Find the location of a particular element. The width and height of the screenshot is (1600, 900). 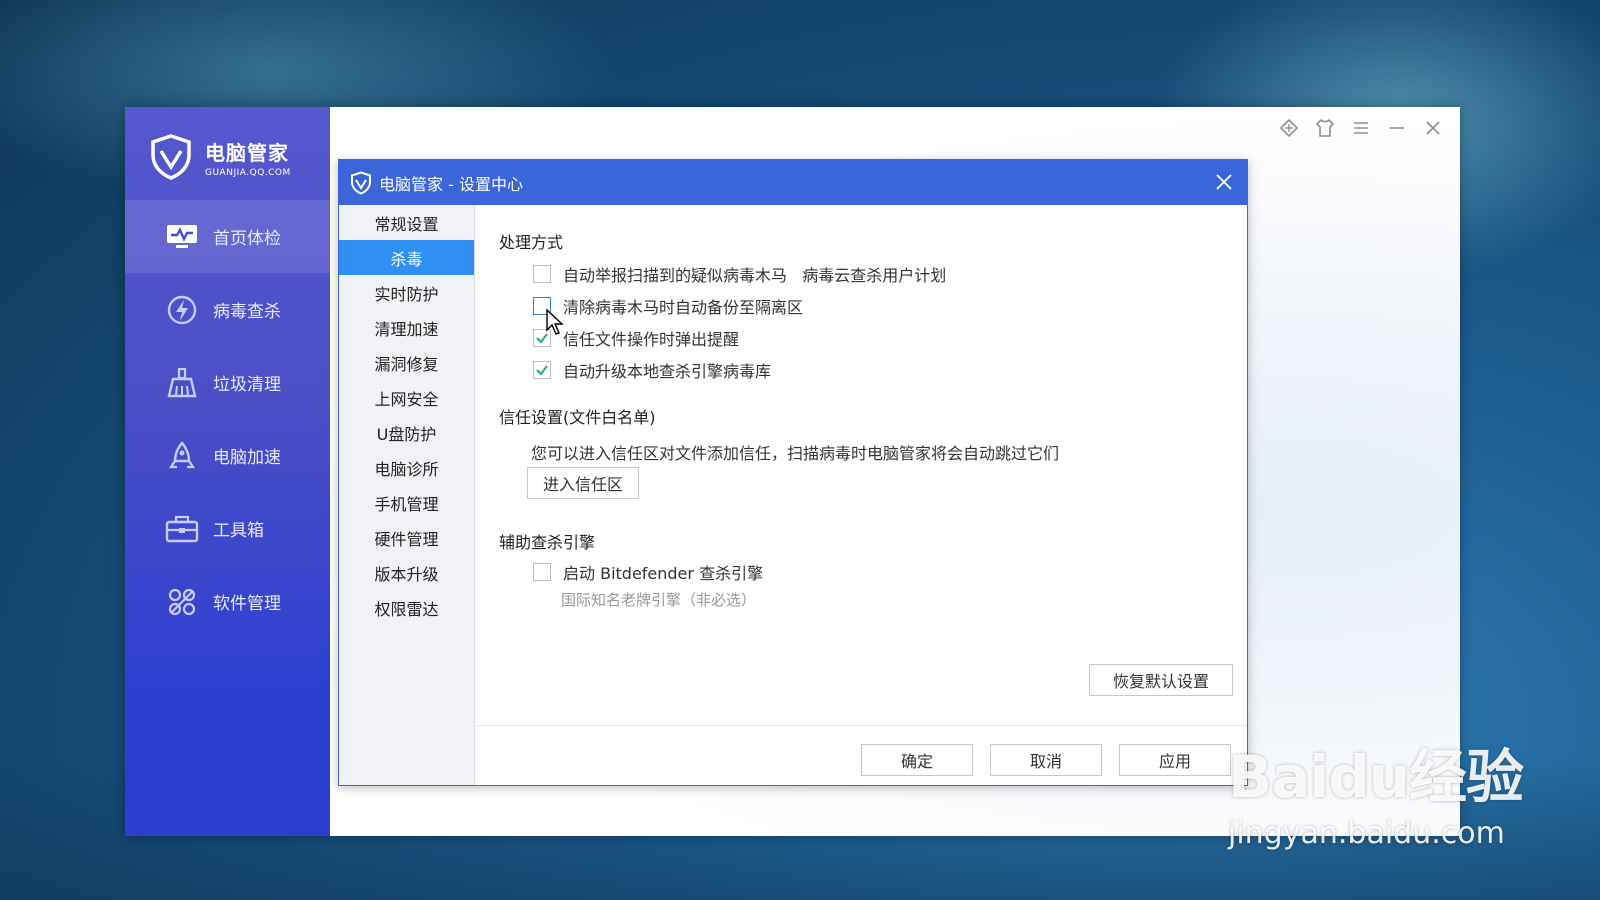

option-label: 清除病毒木马时自动备份至隔离区 is located at coordinates (683, 307).